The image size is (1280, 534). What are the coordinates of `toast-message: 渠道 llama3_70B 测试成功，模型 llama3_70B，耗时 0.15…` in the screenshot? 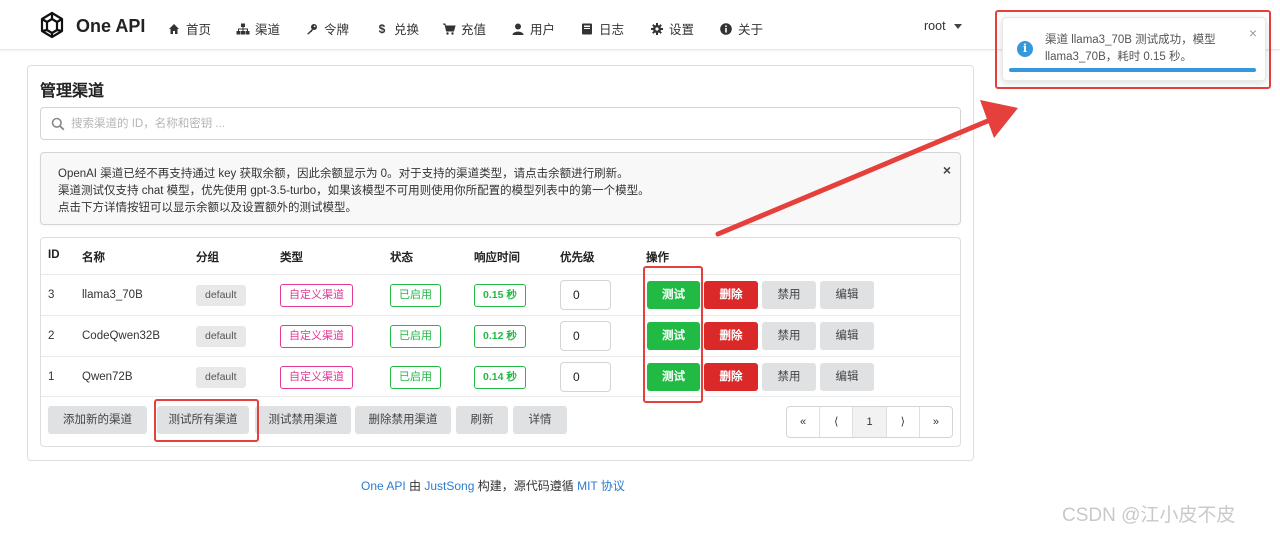 It's located at (1130, 48).